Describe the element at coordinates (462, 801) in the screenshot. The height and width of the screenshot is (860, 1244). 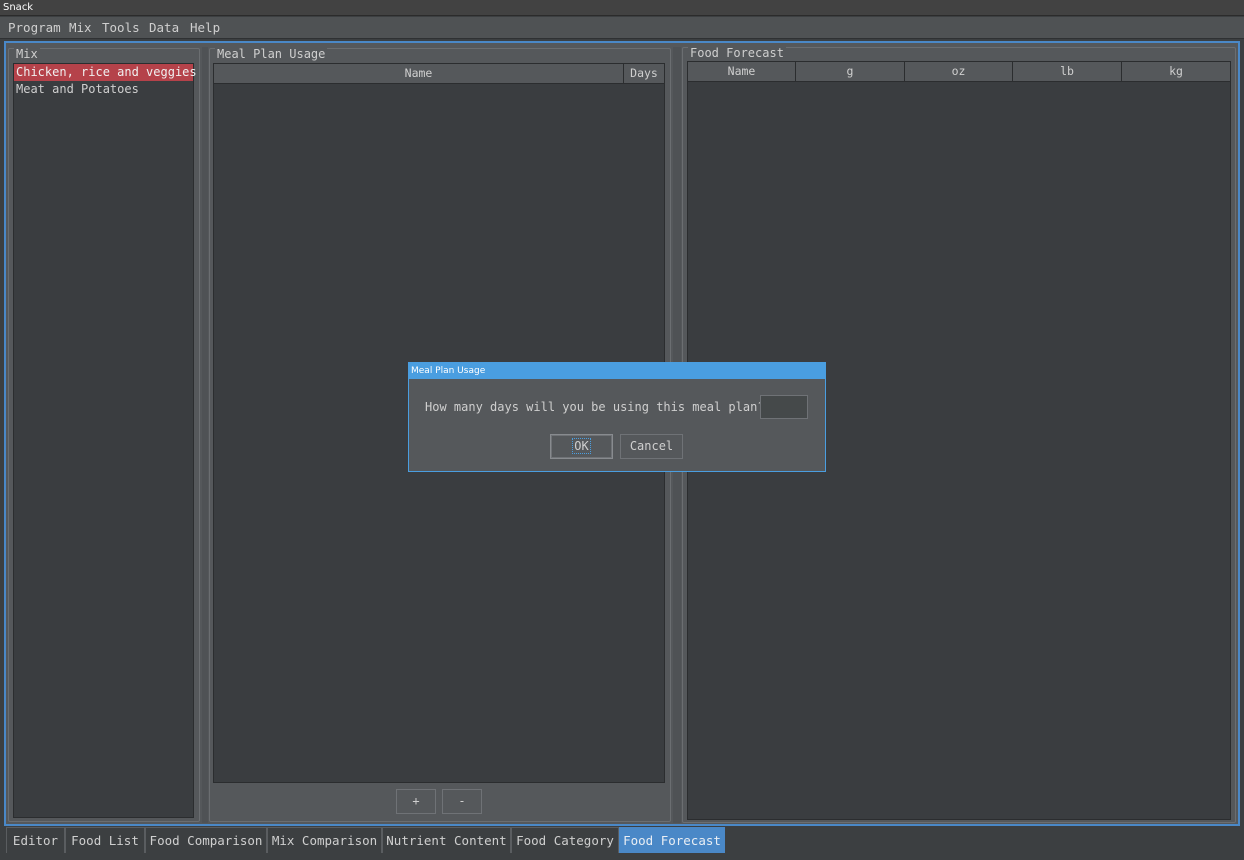
I see `remove-button: -` at that location.